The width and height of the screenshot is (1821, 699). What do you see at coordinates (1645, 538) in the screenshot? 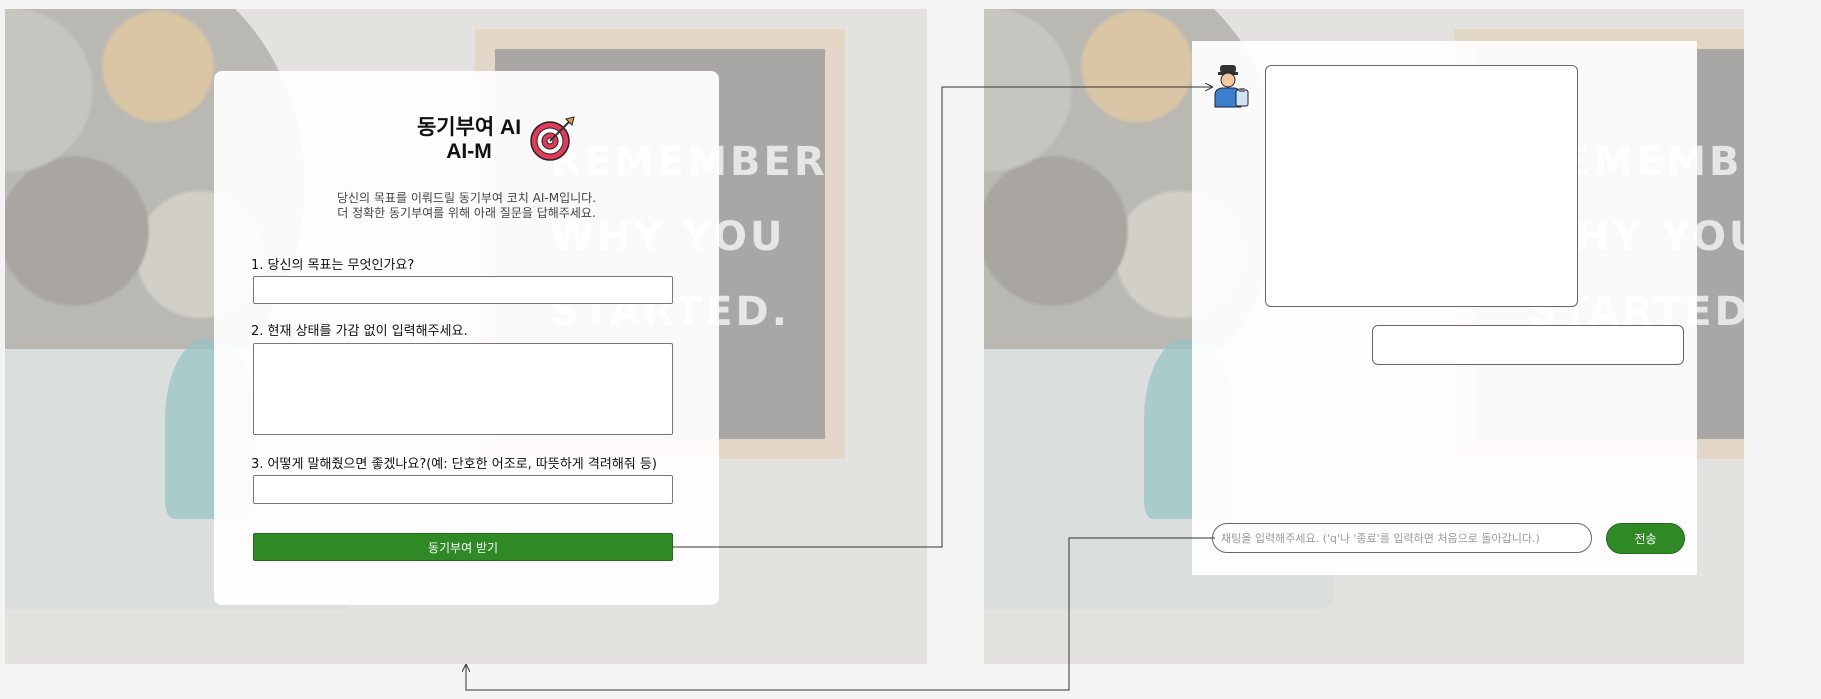
I see `send-button: 전송` at bounding box center [1645, 538].